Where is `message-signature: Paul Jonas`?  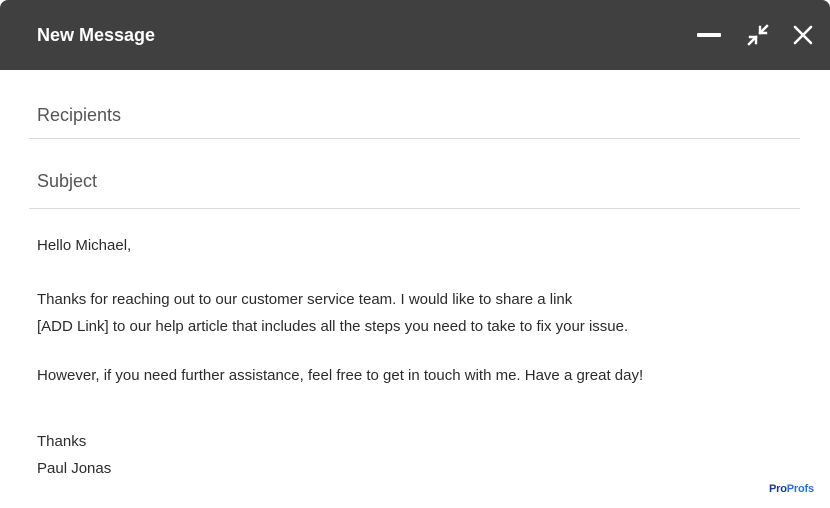 message-signature: Paul Jonas is located at coordinates (74, 468).